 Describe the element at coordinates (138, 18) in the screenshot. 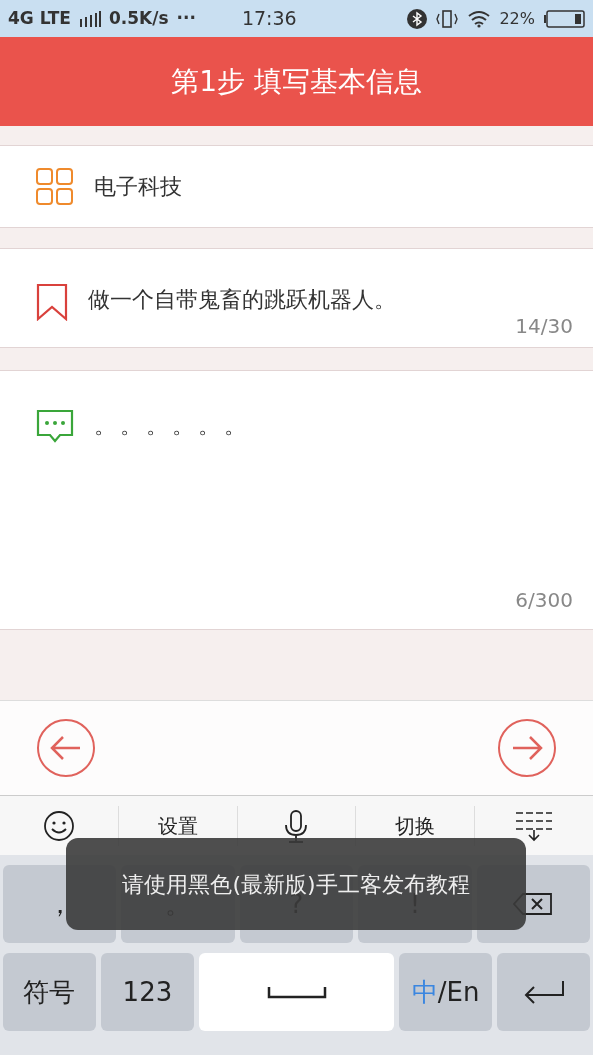

I see `speed-label: 0.5K/s` at that location.